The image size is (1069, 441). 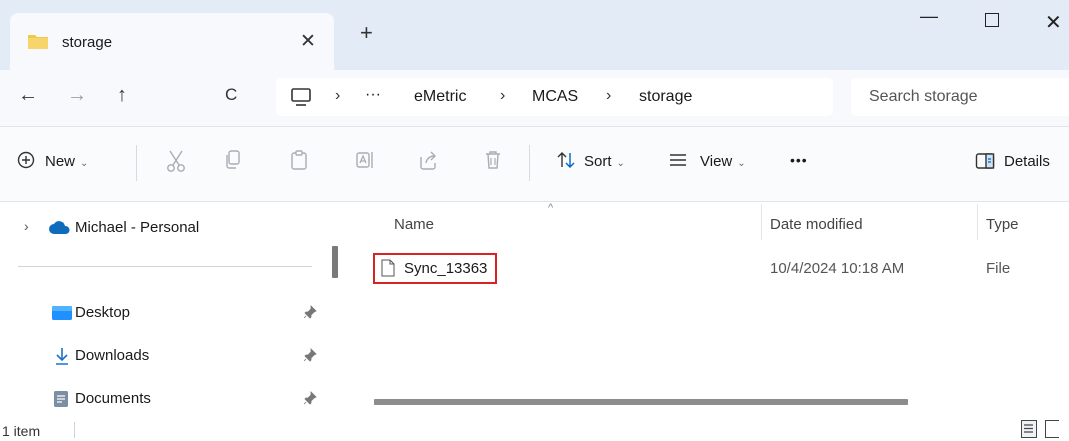 I want to click on tab-close-icon: ✕, so click(x=308, y=41).